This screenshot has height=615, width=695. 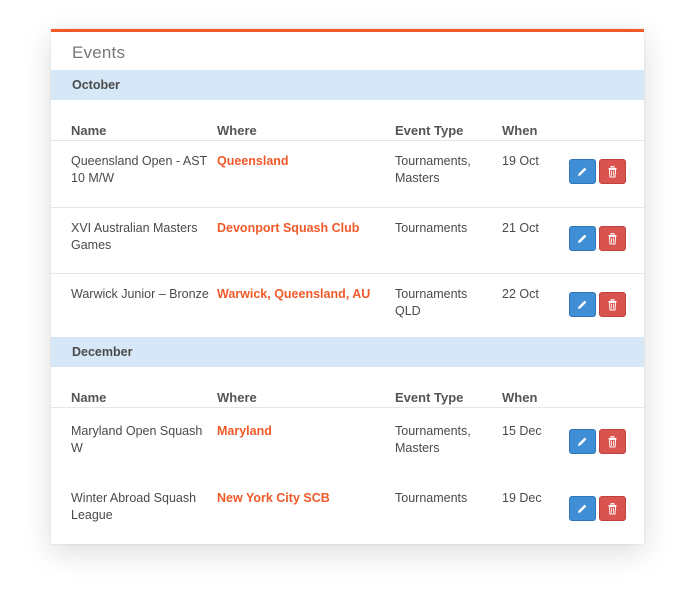 What do you see at coordinates (140, 294) in the screenshot?
I see `event-name: Warwick Junior – Bronze` at bounding box center [140, 294].